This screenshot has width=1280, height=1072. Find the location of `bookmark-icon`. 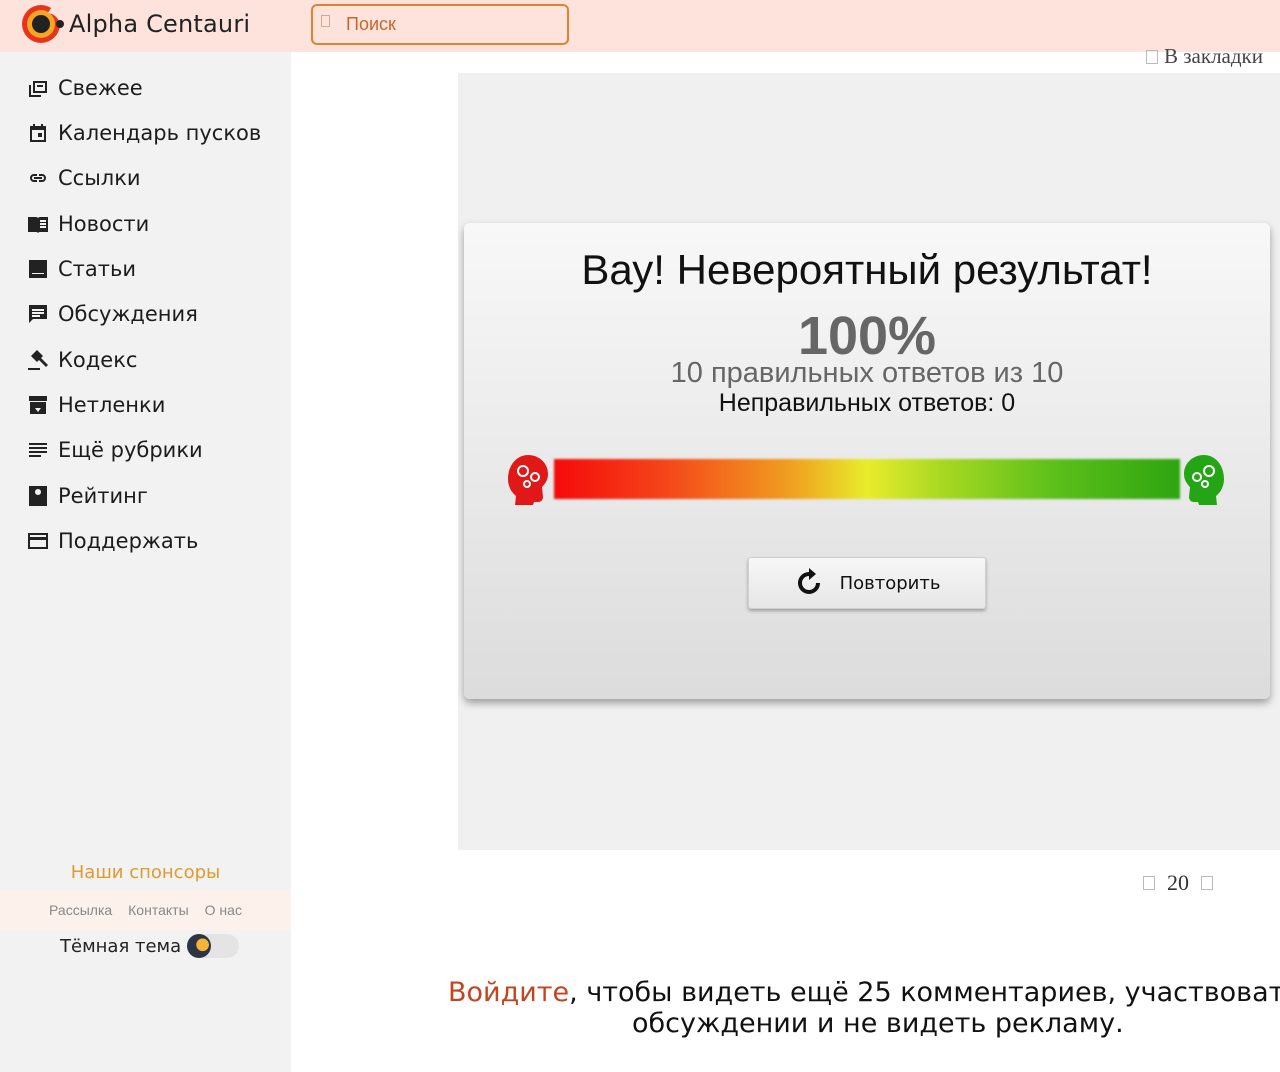

bookmark-icon is located at coordinates (1152, 56).